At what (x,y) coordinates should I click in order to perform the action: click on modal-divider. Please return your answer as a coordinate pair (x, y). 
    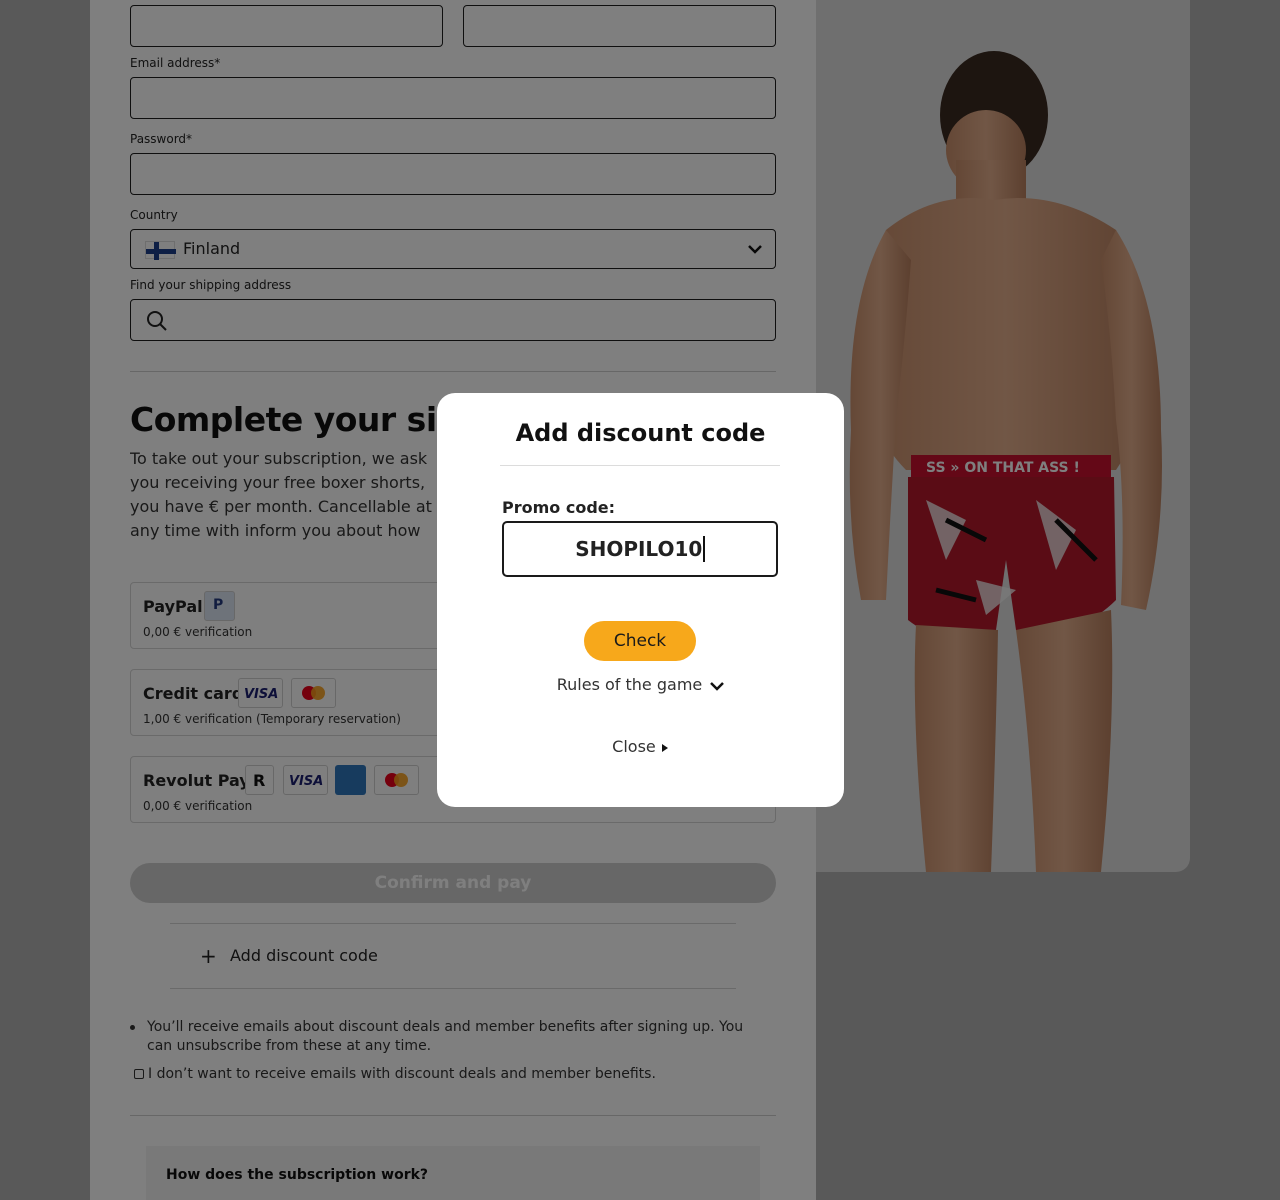
    Looking at the image, I should click on (640, 465).